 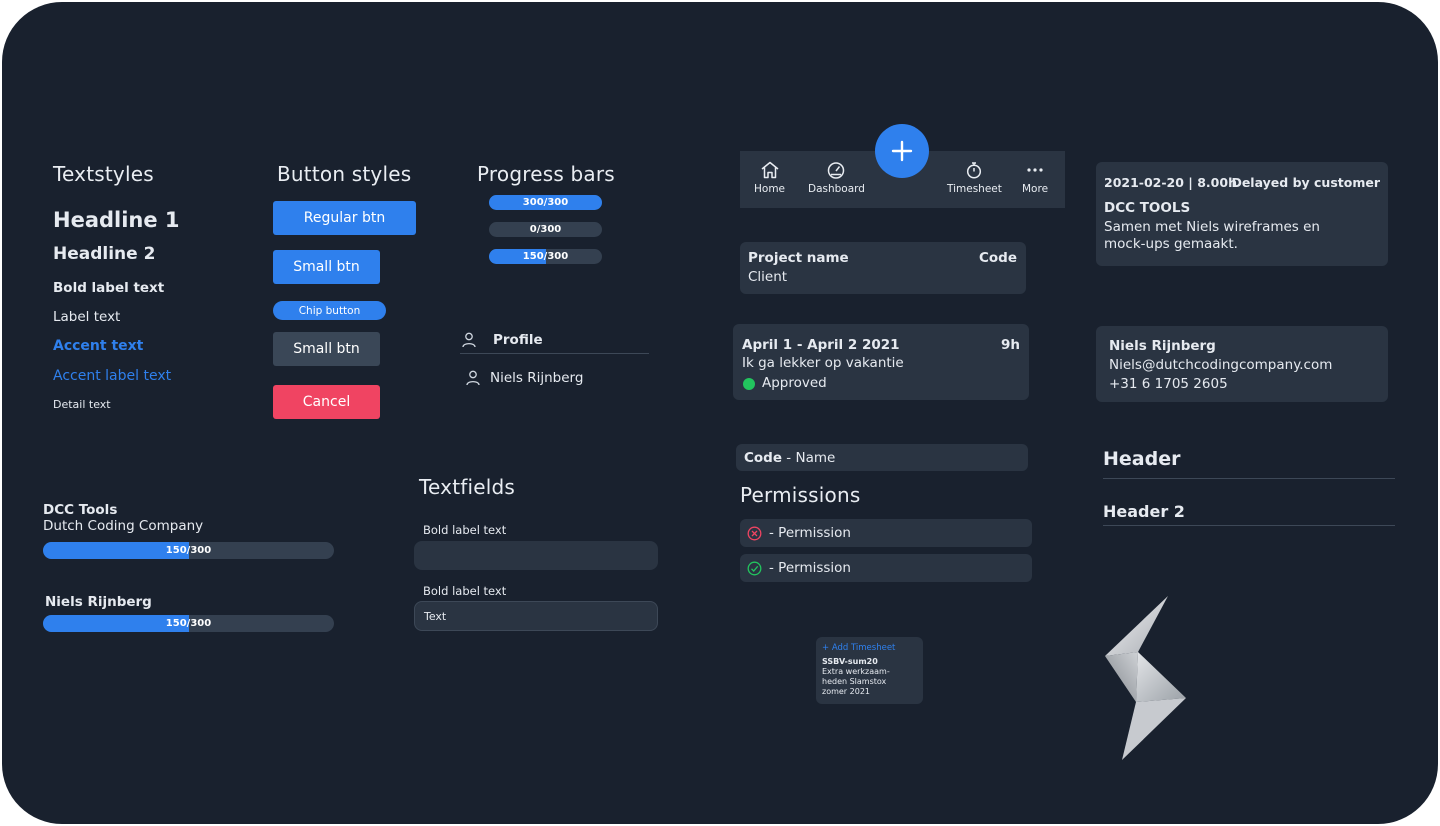 What do you see at coordinates (850, 661) in the screenshot?
I see `timesheet-code: SSBV-sum20` at bounding box center [850, 661].